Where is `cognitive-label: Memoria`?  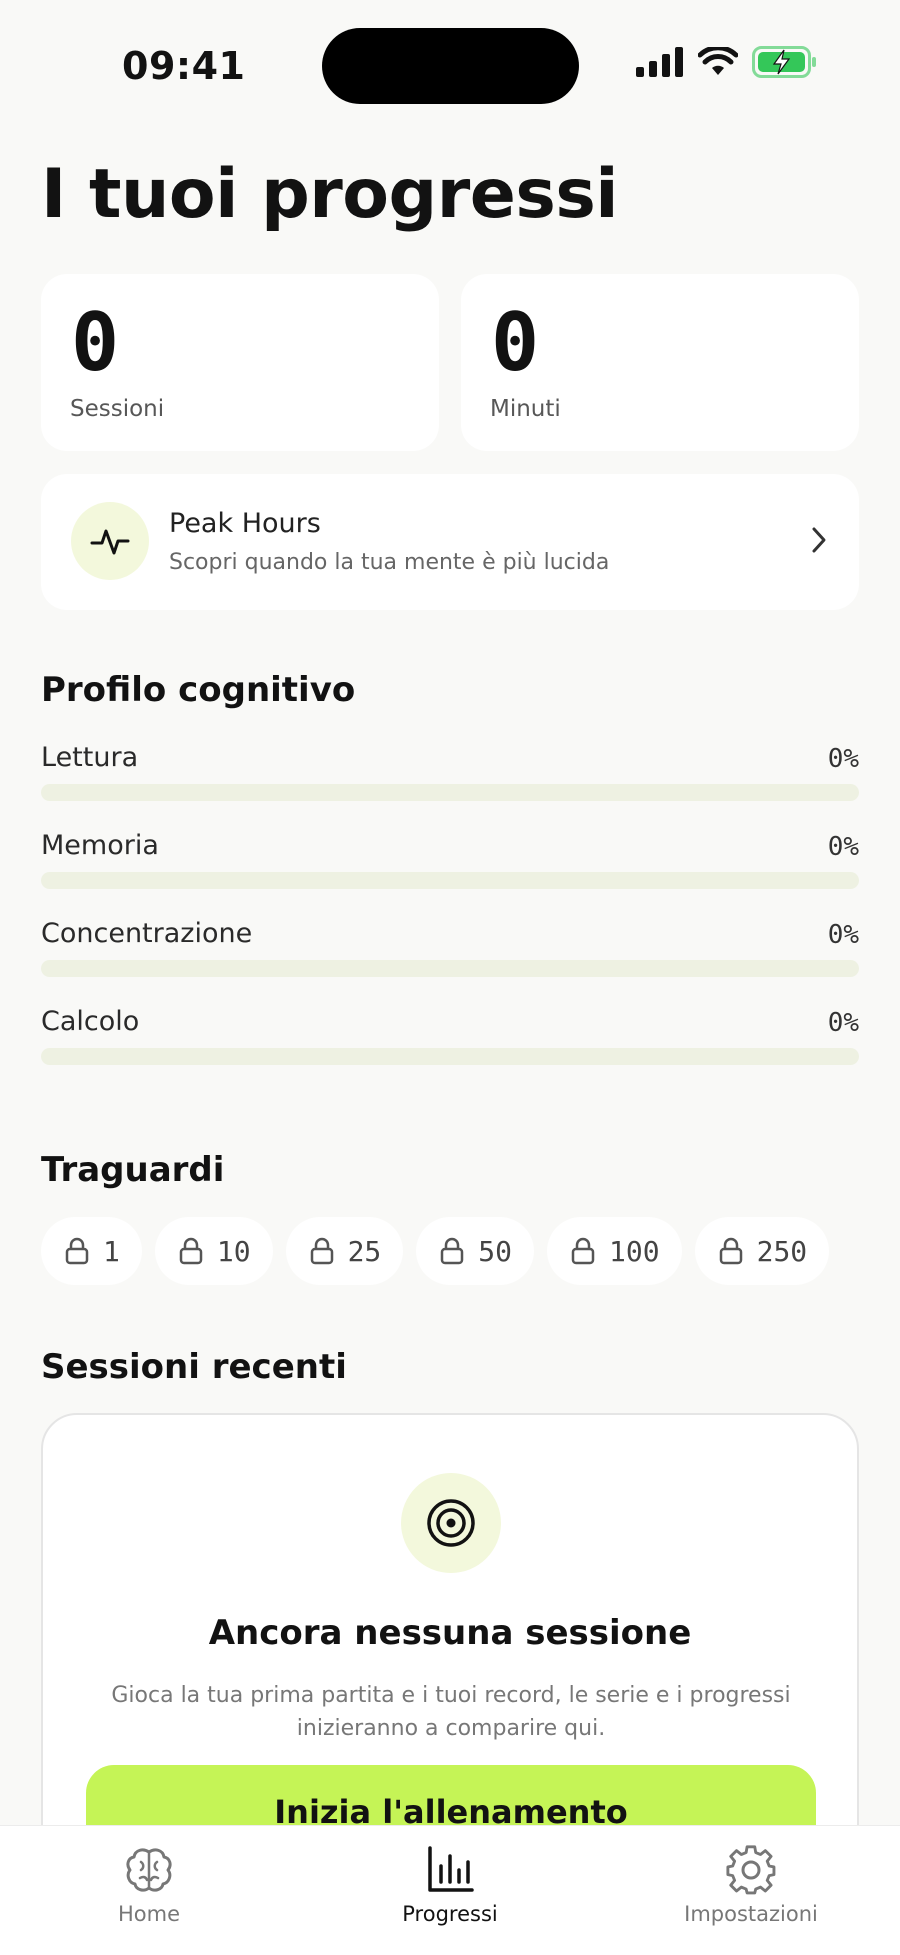
cognitive-label: Memoria is located at coordinates (100, 845).